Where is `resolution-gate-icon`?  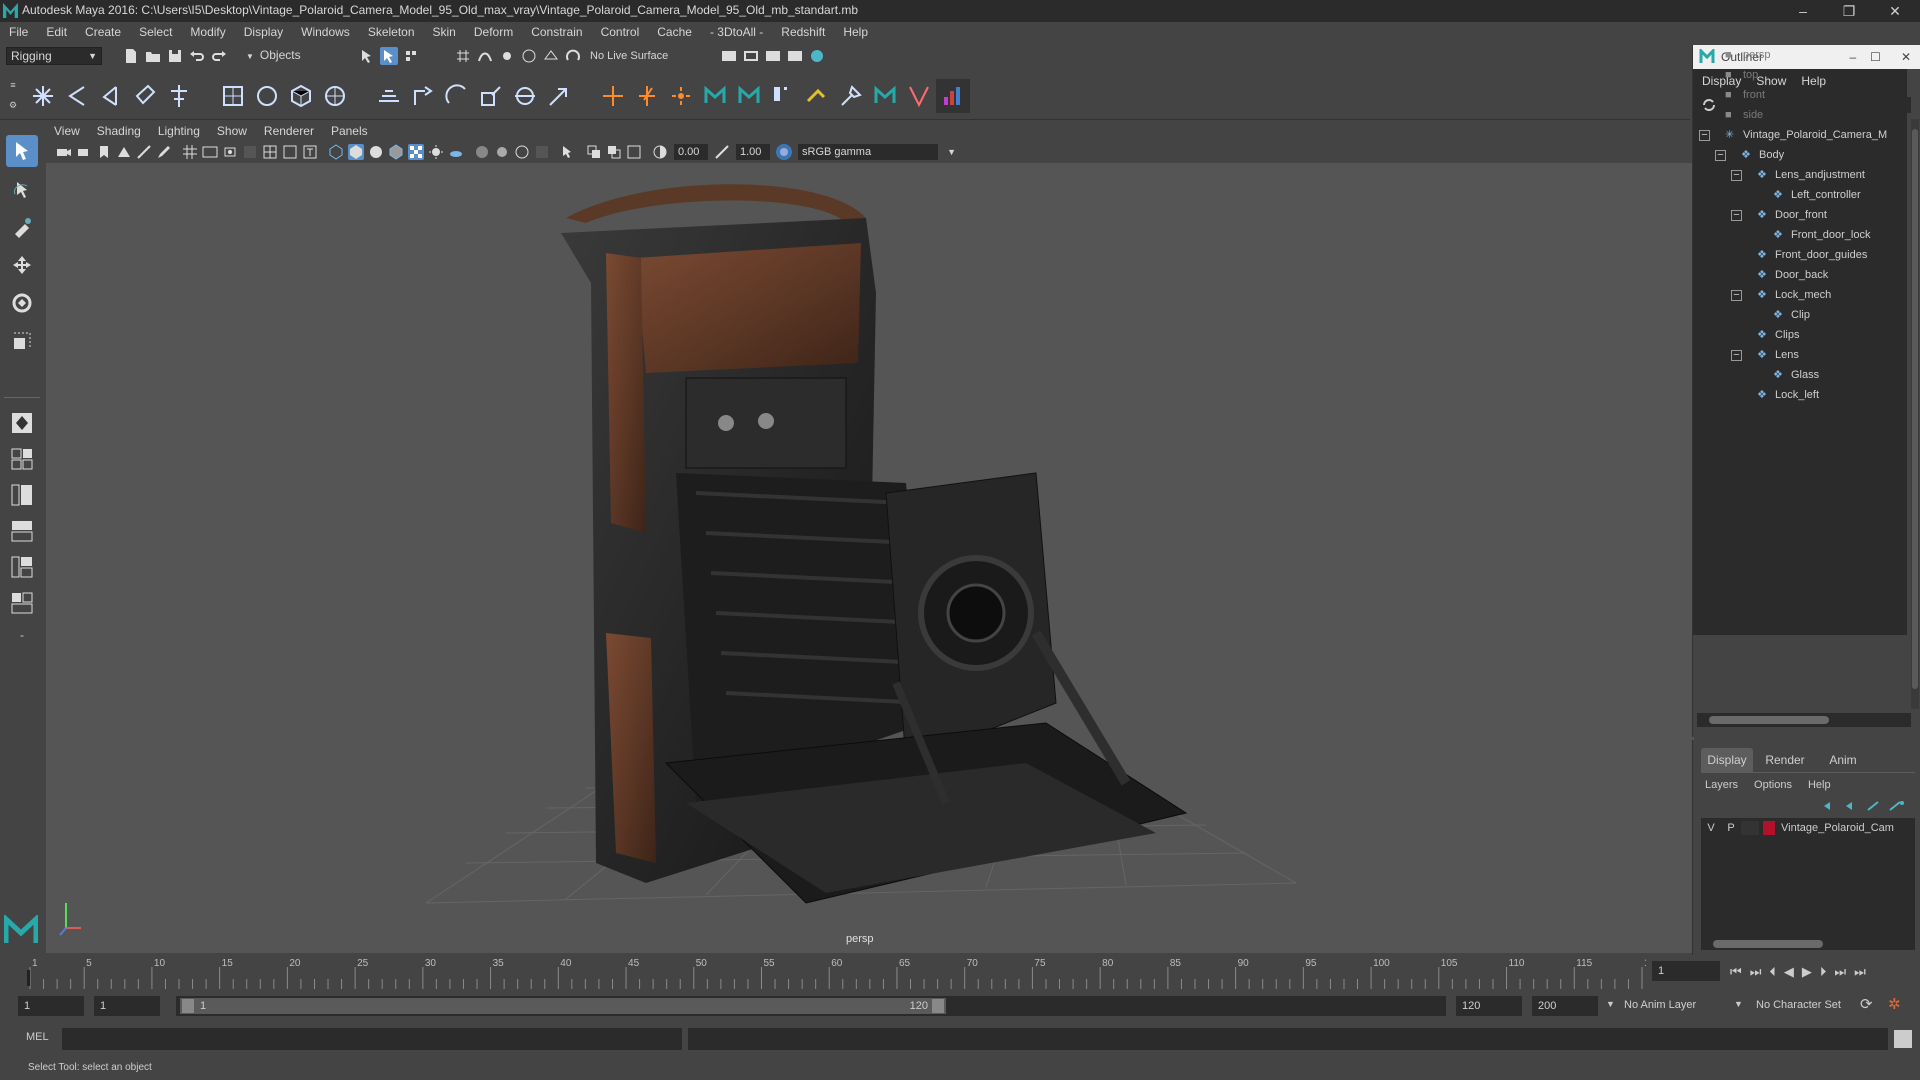 resolution-gate-icon is located at coordinates (230, 152).